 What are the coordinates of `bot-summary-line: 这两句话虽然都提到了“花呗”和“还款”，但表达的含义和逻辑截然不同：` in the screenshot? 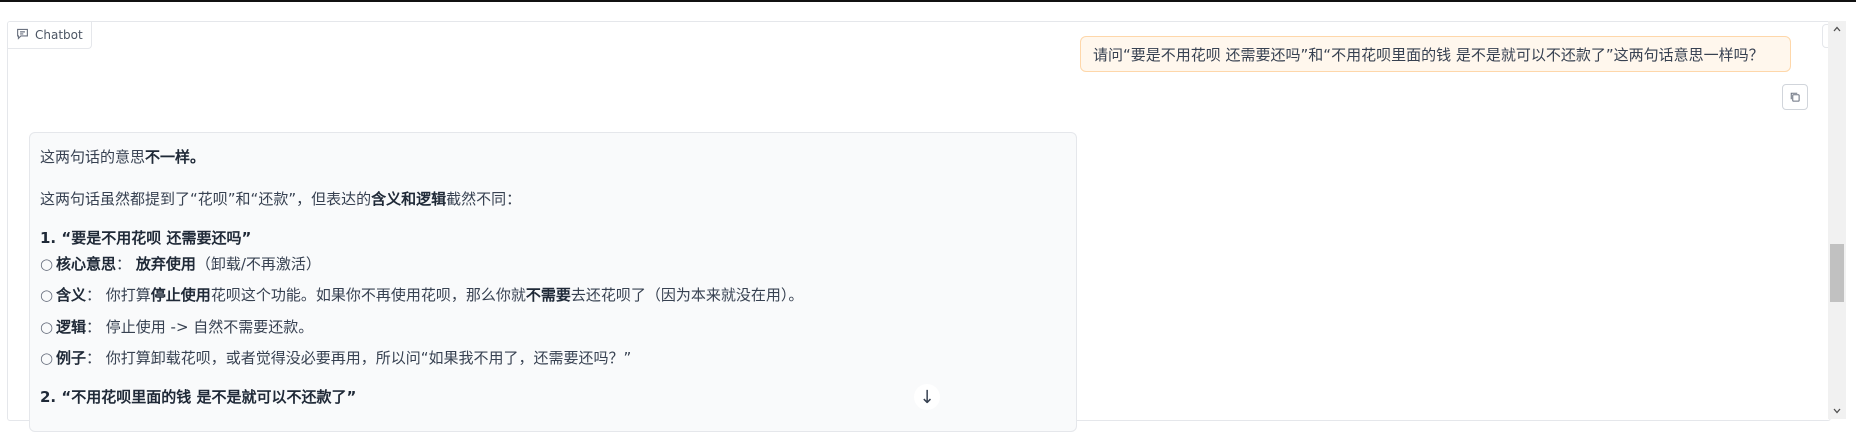 It's located at (280, 199).